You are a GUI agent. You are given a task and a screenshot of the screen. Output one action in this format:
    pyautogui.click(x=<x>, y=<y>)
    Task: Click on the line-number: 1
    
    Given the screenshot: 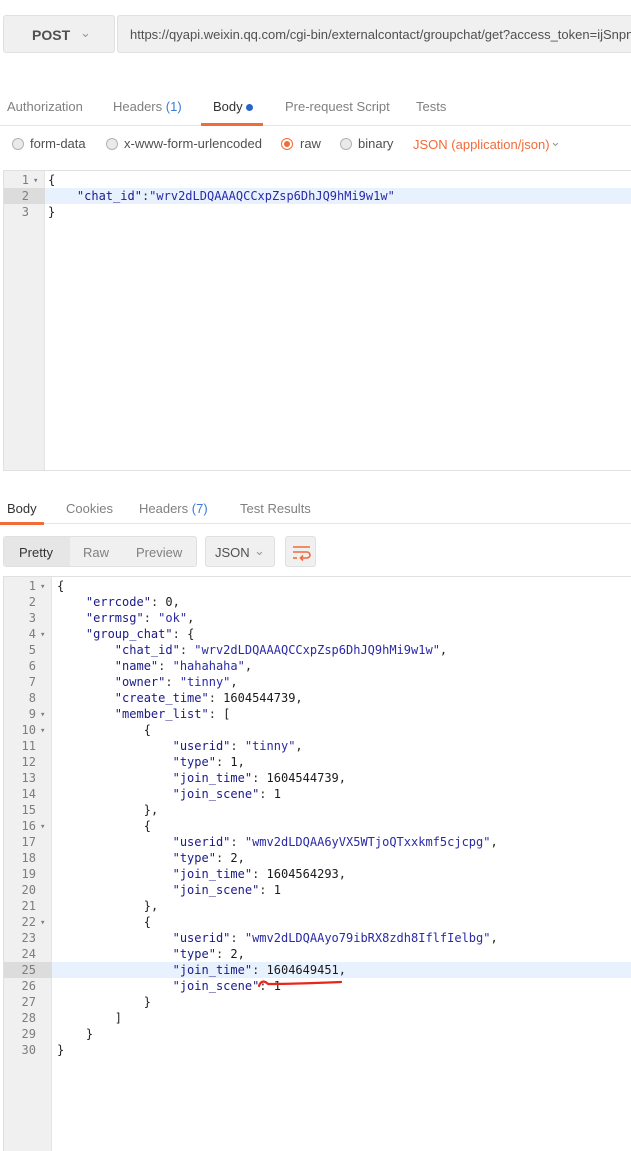 What is the action you would take?
    pyautogui.click(x=25, y=180)
    